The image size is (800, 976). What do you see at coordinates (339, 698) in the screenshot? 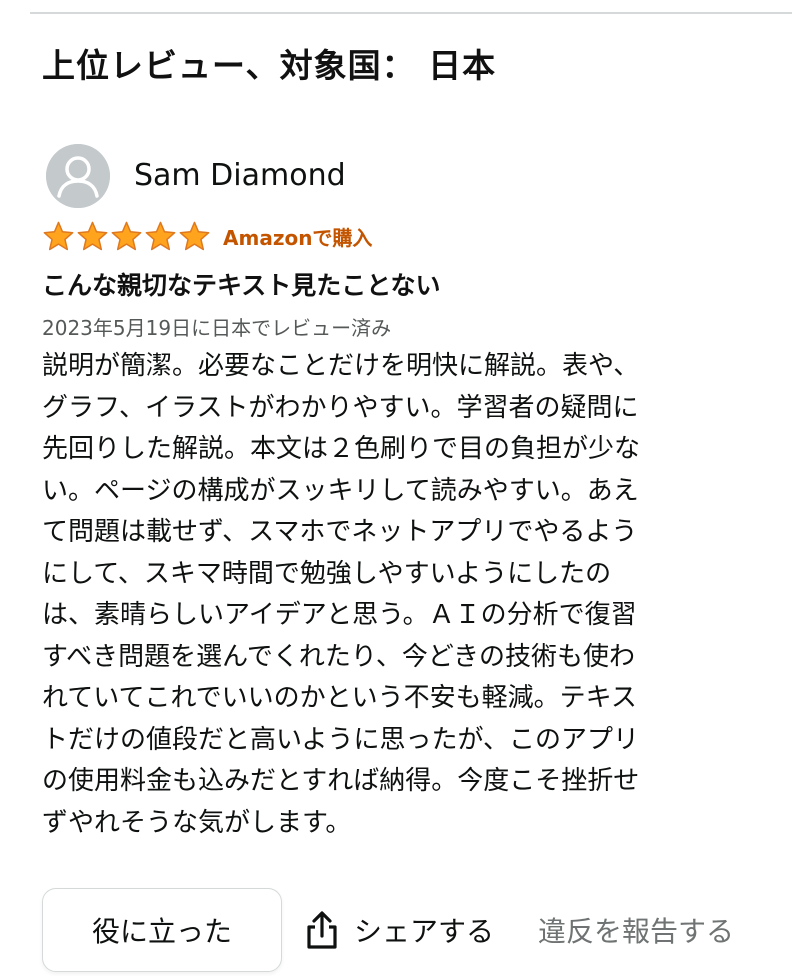
I see `review-body-line: れていてこれでいいのかという不安も軽減。テキス` at bounding box center [339, 698].